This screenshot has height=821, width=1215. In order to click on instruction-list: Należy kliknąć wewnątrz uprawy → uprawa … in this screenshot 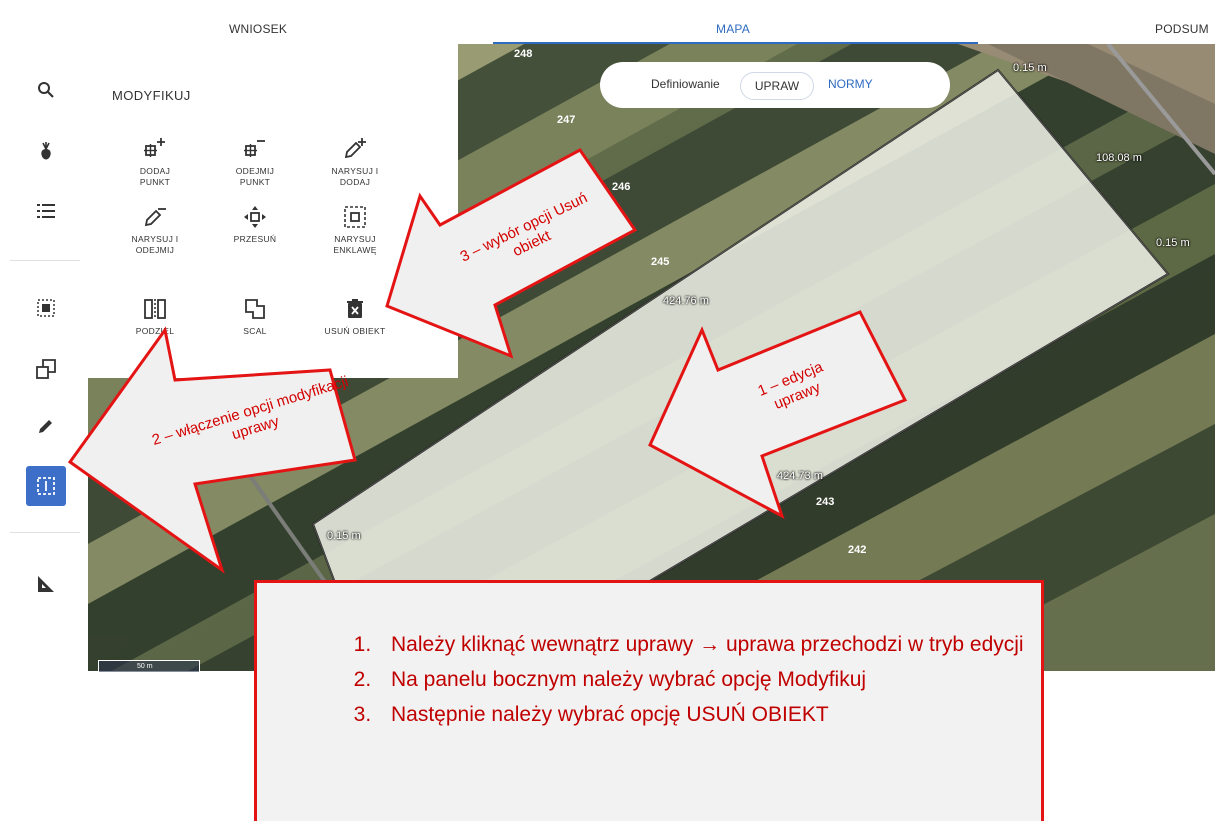, I will do `click(696, 679)`.